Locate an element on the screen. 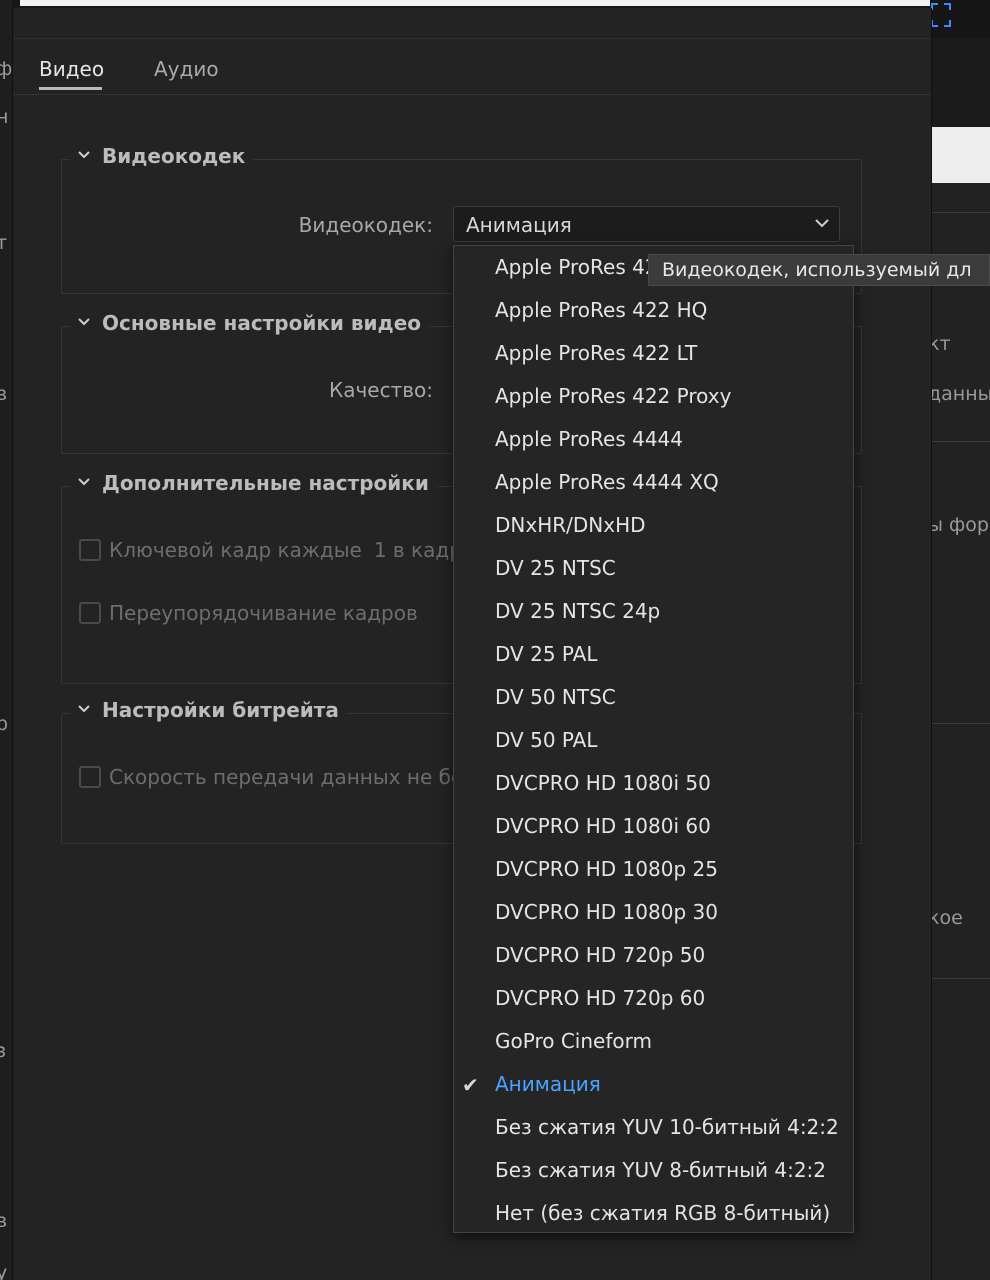  dropdown-item: DV 50 PAL is located at coordinates (653, 741).